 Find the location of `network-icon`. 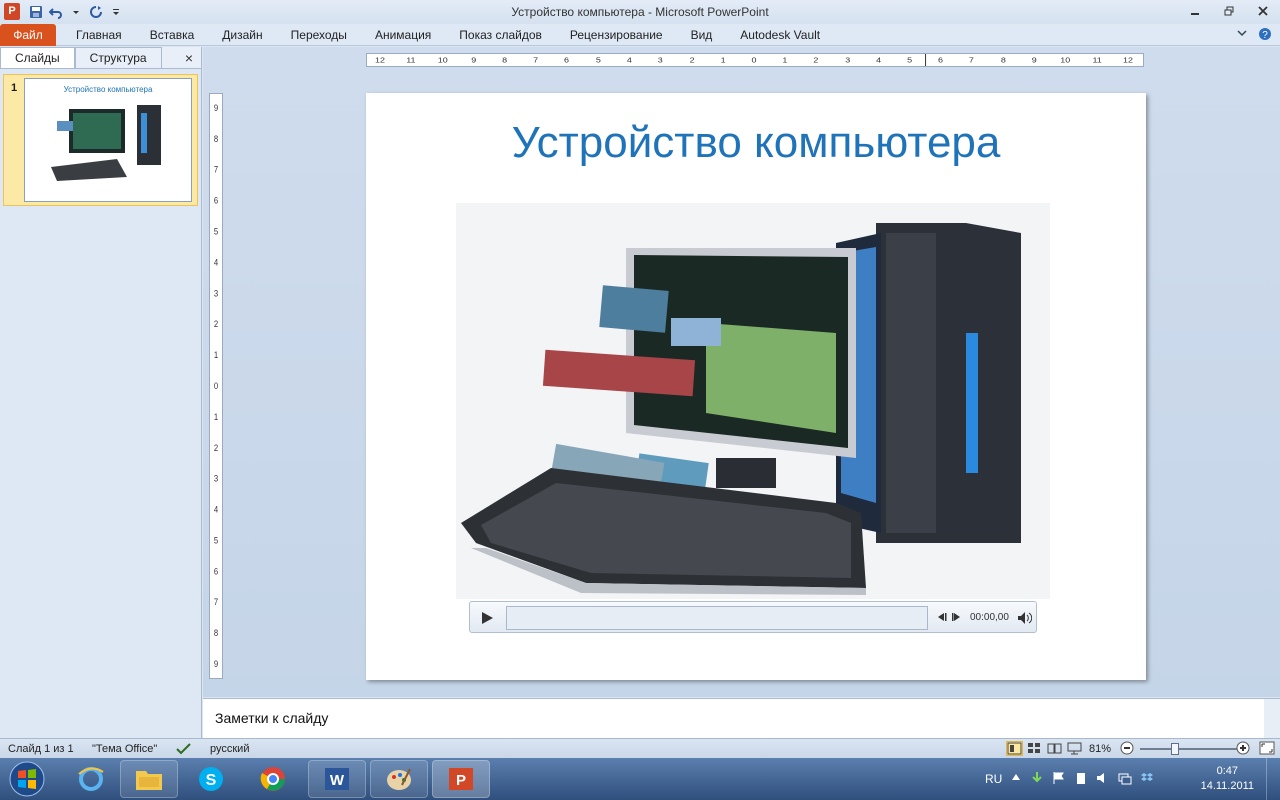

network-icon is located at coordinates (1125, 779).